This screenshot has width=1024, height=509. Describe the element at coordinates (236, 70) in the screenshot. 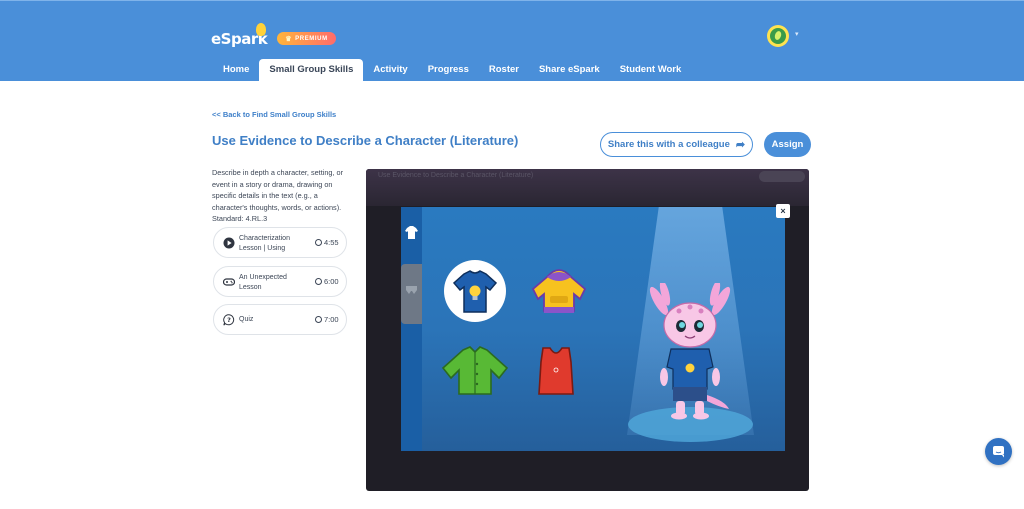

I see `nav-tab-home: Home` at that location.